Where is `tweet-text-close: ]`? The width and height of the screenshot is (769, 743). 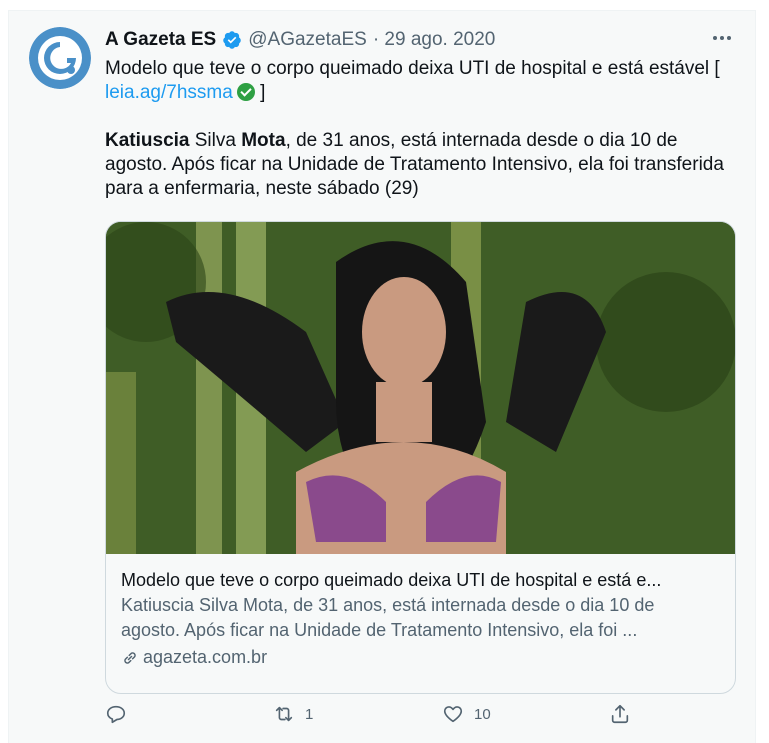
tweet-text-close: ] is located at coordinates (260, 92).